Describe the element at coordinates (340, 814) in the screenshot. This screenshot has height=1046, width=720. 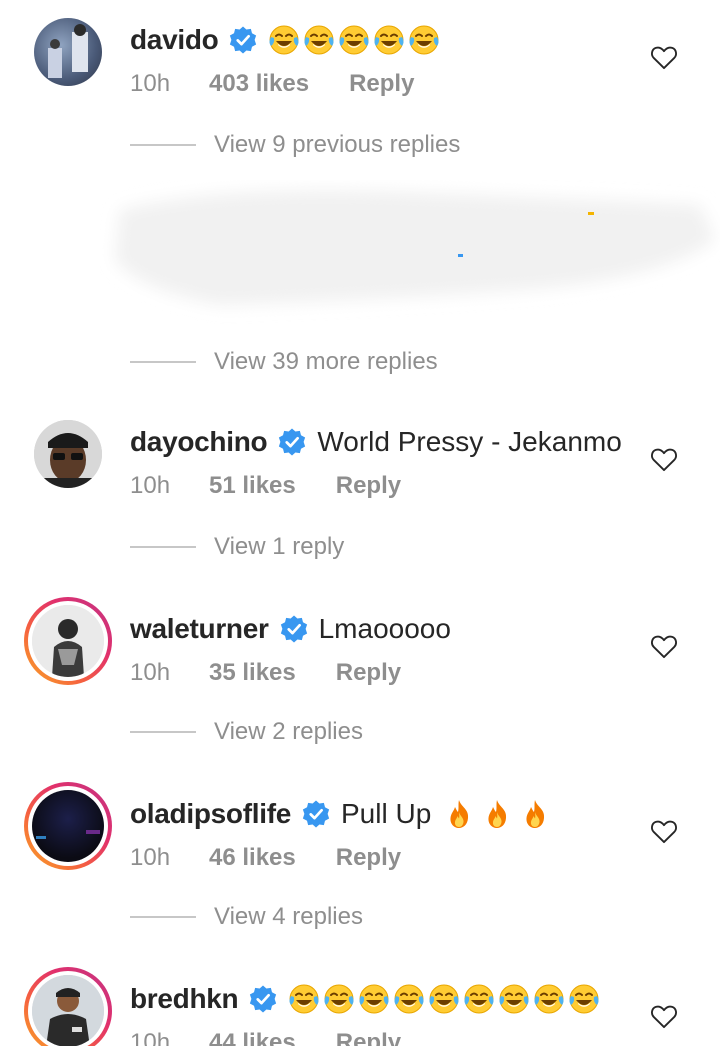
I see `comment-line: oladipsoflife Pull Up` at that location.